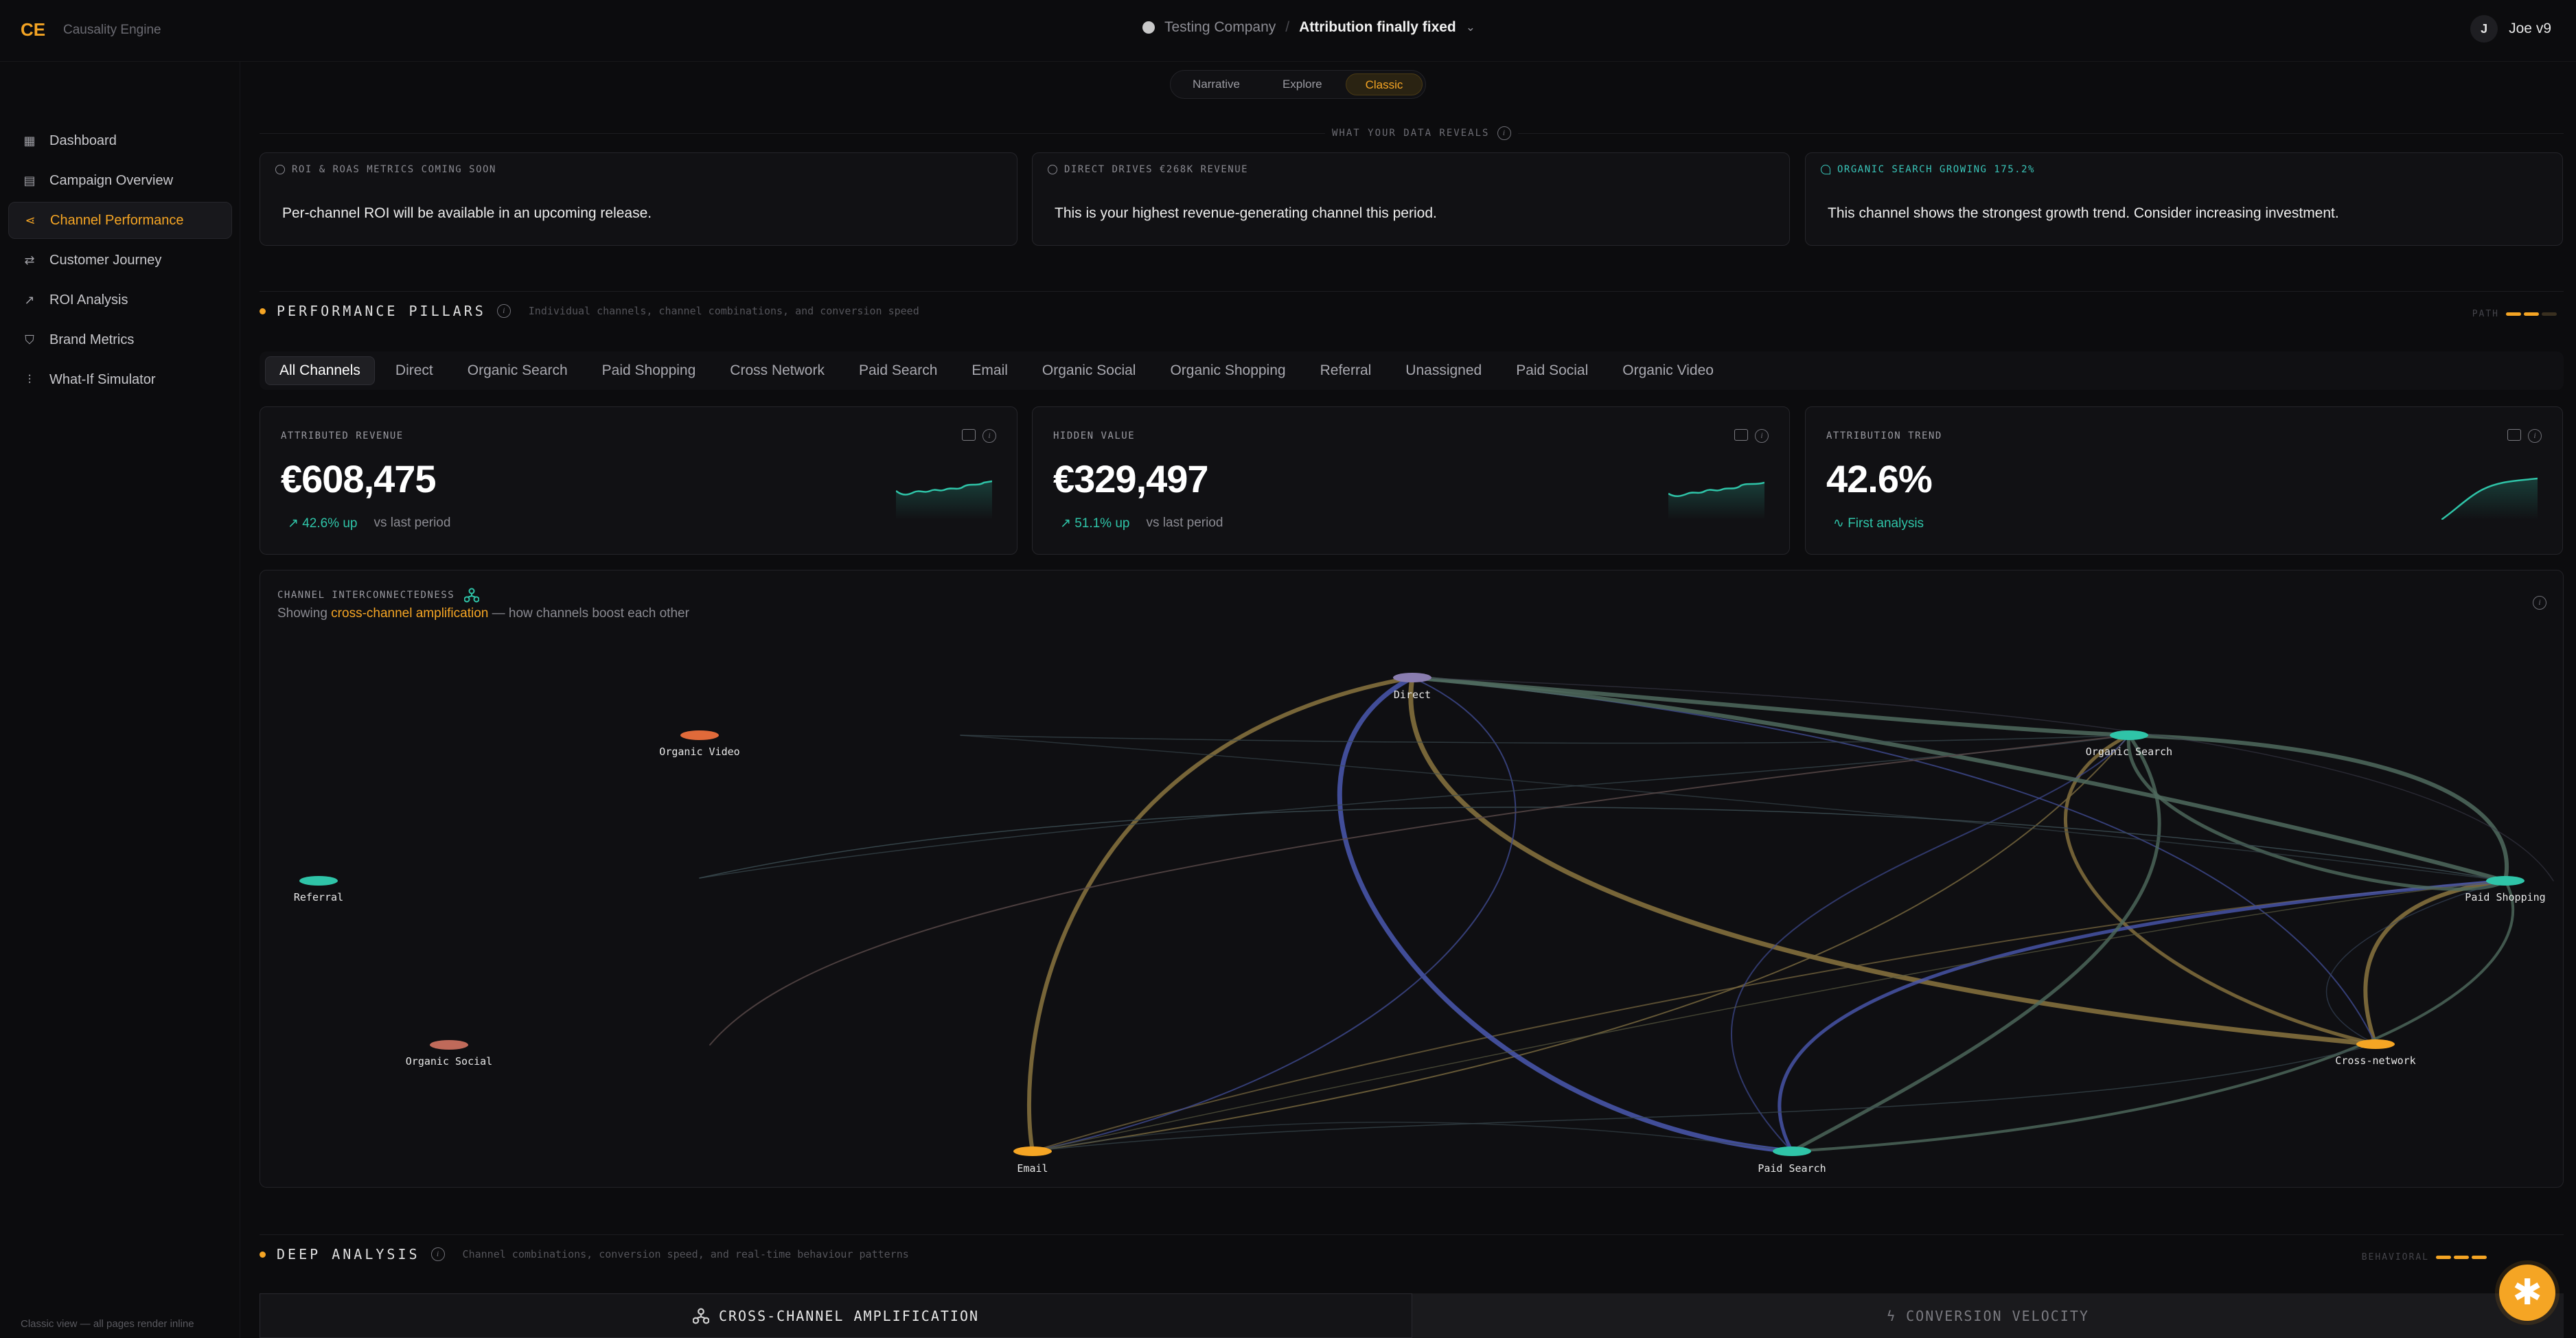 The image size is (2576, 1338). Describe the element at coordinates (1184, 523) in the screenshot. I see `kpi-comparison: vs last period` at that location.